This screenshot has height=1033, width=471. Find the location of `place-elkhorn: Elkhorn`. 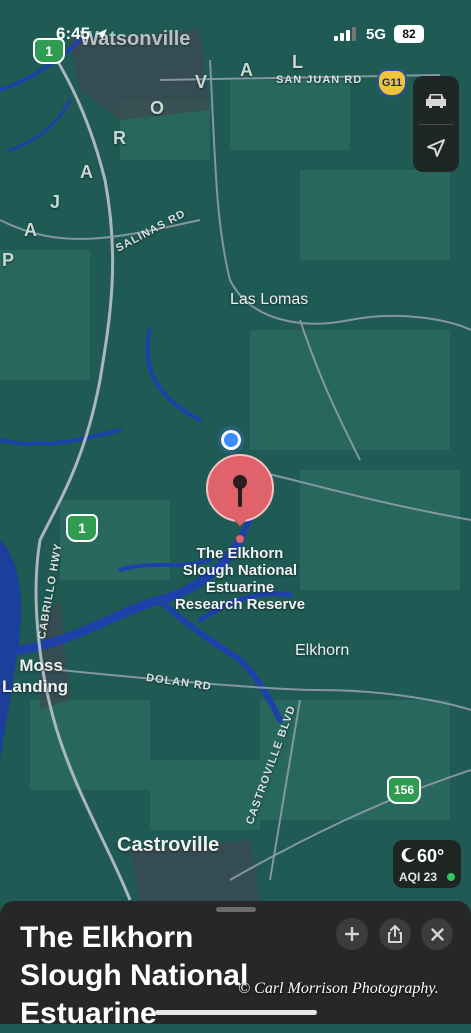

place-elkhorn: Elkhorn is located at coordinates (322, 651).